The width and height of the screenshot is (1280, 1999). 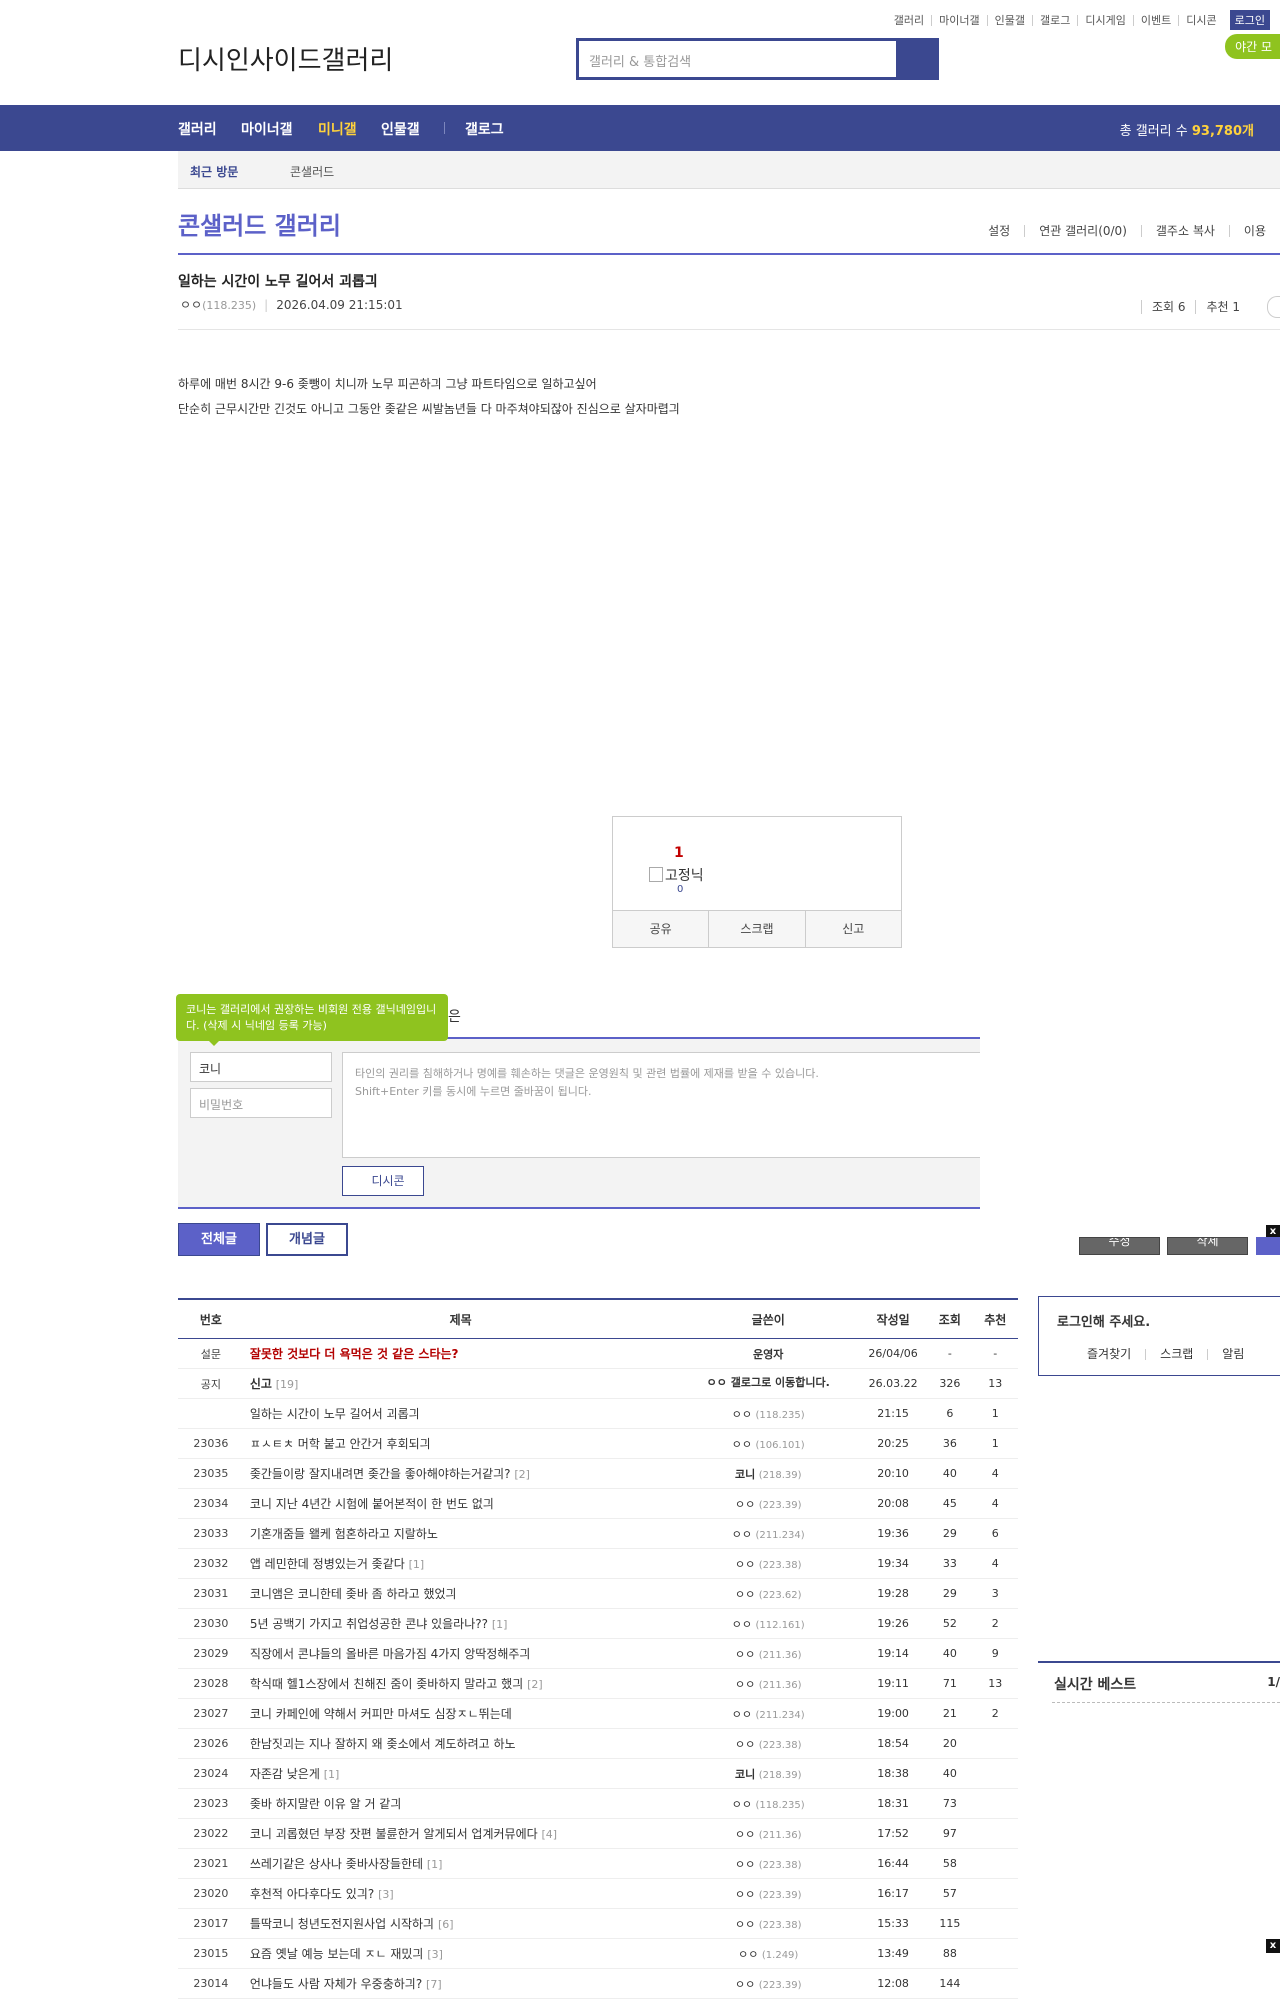 What do you see at coordinates (460, 1893) in the screenshot?
I see `post-title-cell: 후천적 아다후다도 있긔? [3]` at bounding box center [460, 1893].